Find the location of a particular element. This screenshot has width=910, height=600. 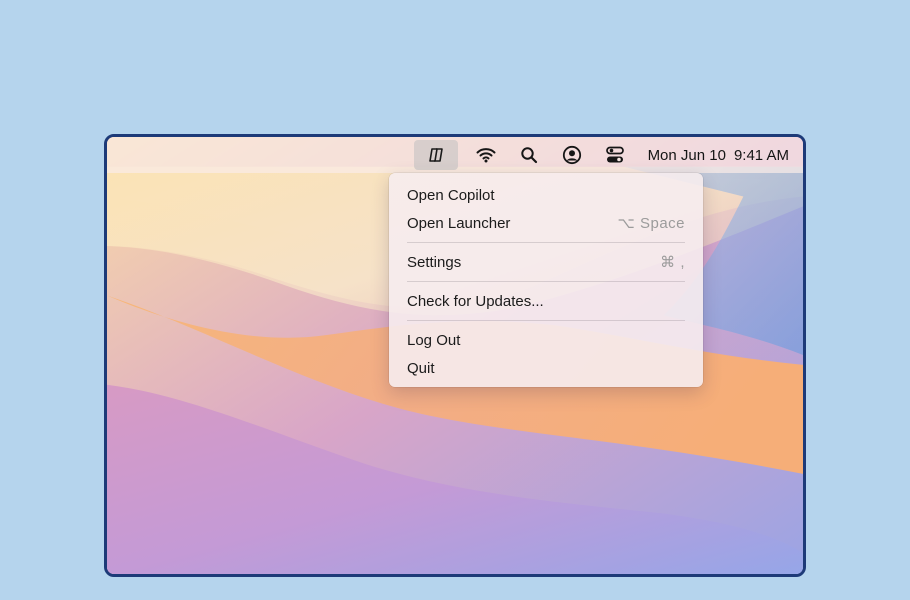

copilot-icon is located at coordinates (436, 155).